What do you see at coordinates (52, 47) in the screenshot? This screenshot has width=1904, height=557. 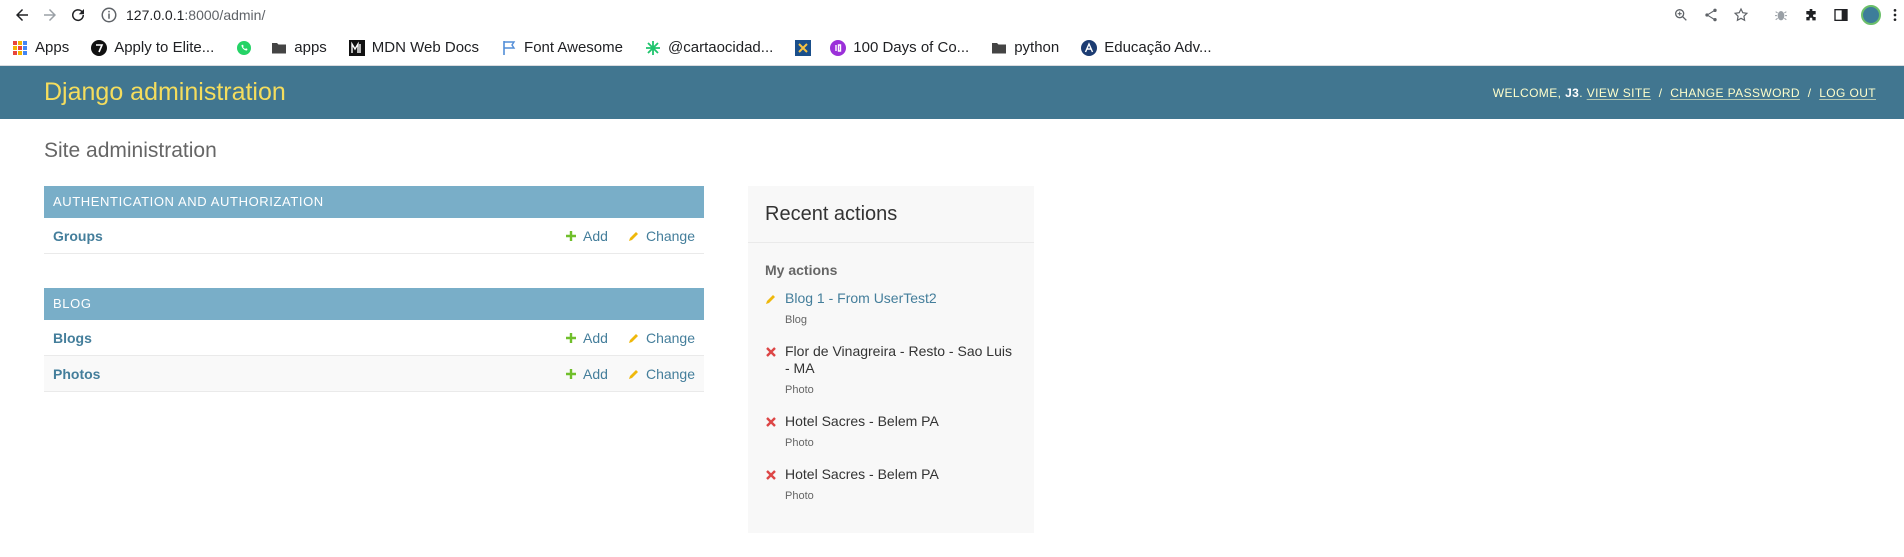 I see `bookmark-label: Apps` at bounding box center [52, 47].